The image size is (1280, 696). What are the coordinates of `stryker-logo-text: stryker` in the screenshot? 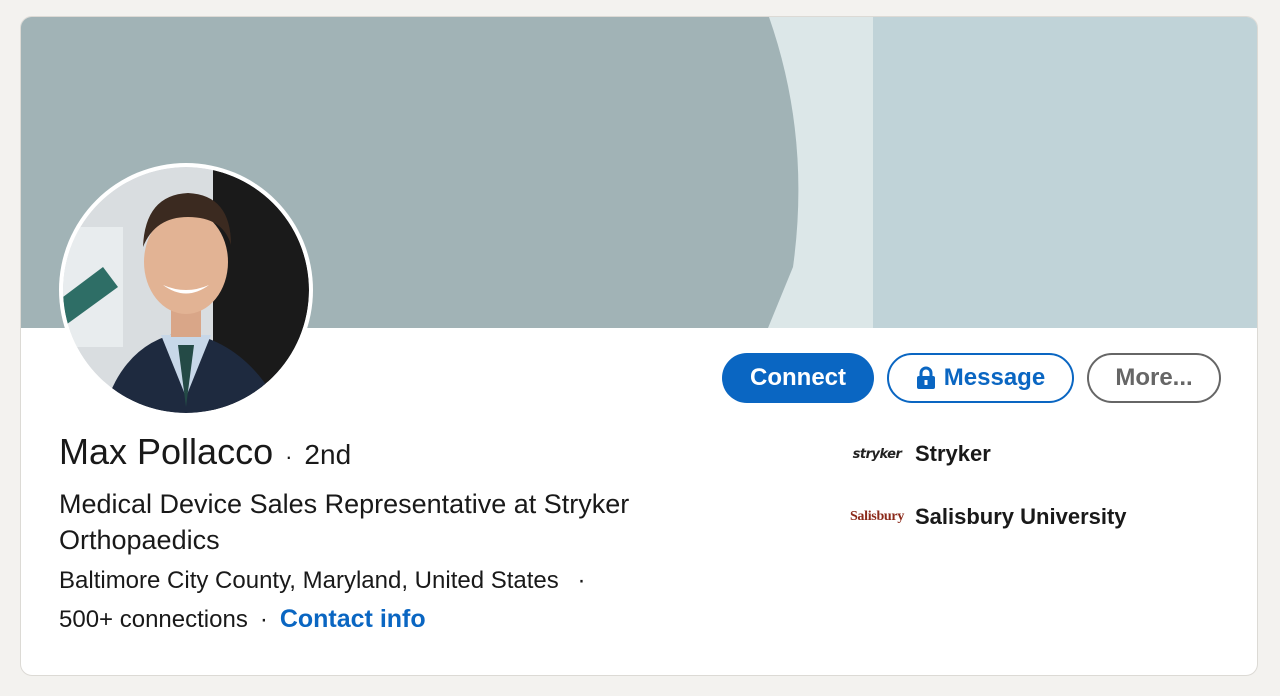 It's located at (877, 454).